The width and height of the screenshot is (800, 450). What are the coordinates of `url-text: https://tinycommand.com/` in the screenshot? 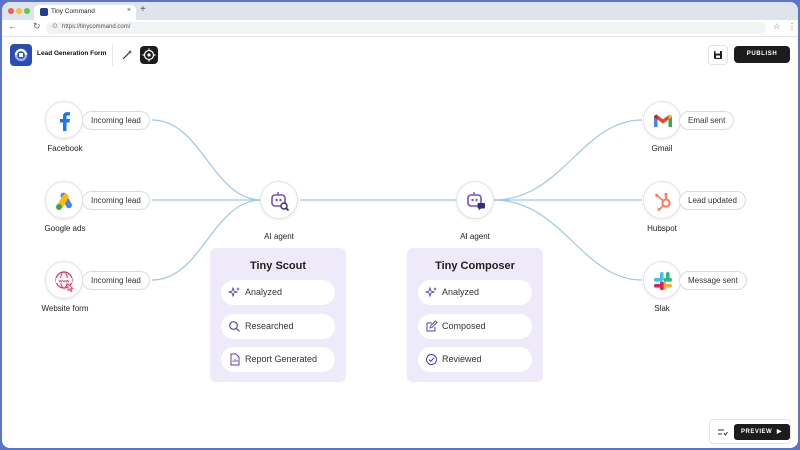 It's located at (96, 27).